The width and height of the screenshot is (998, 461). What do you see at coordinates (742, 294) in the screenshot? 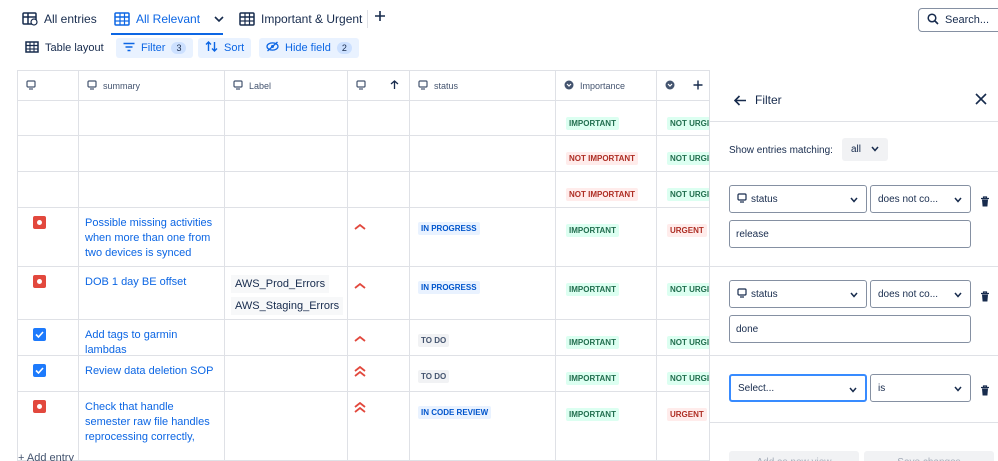
I see `field-icon` at bounding box center [742, 294].